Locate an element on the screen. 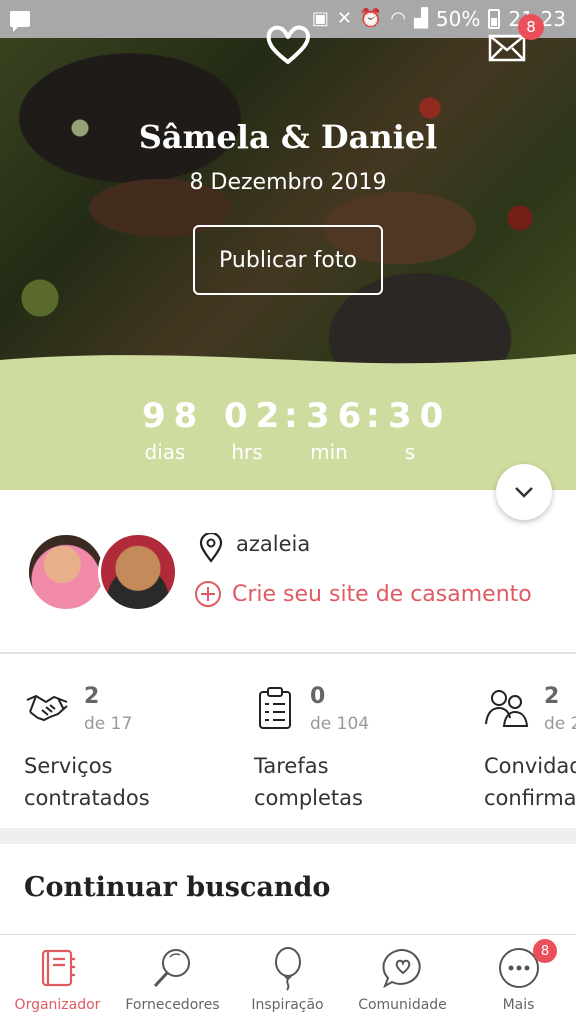  nav-organizador: Organizador is located at coordinates (57, 979).